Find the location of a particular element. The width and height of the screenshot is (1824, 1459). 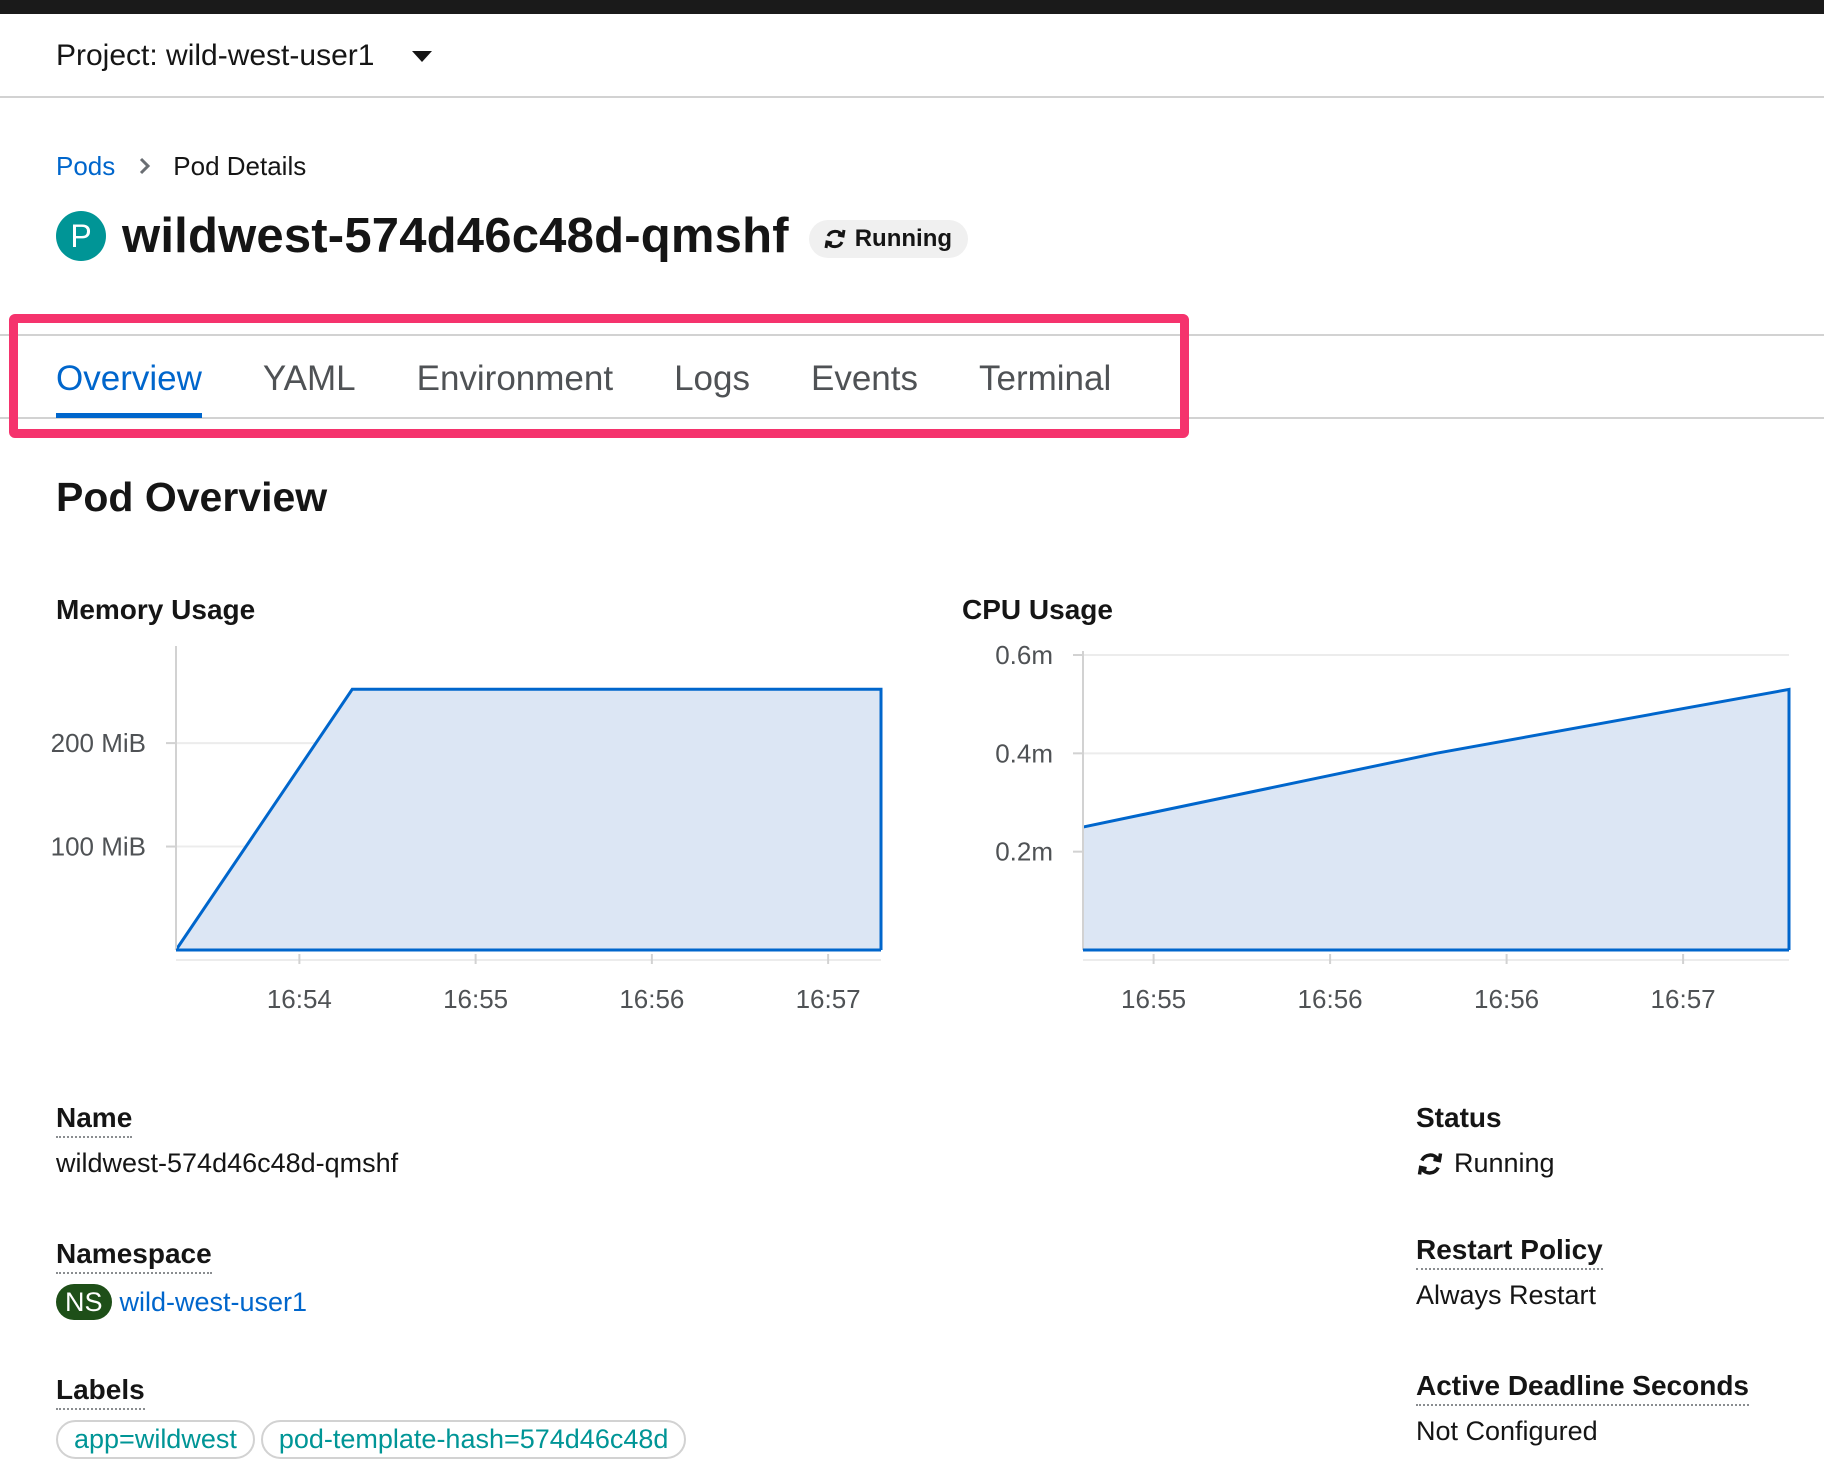

breadcrumb: Pods Pod Details is located at coordinates (181, 166).